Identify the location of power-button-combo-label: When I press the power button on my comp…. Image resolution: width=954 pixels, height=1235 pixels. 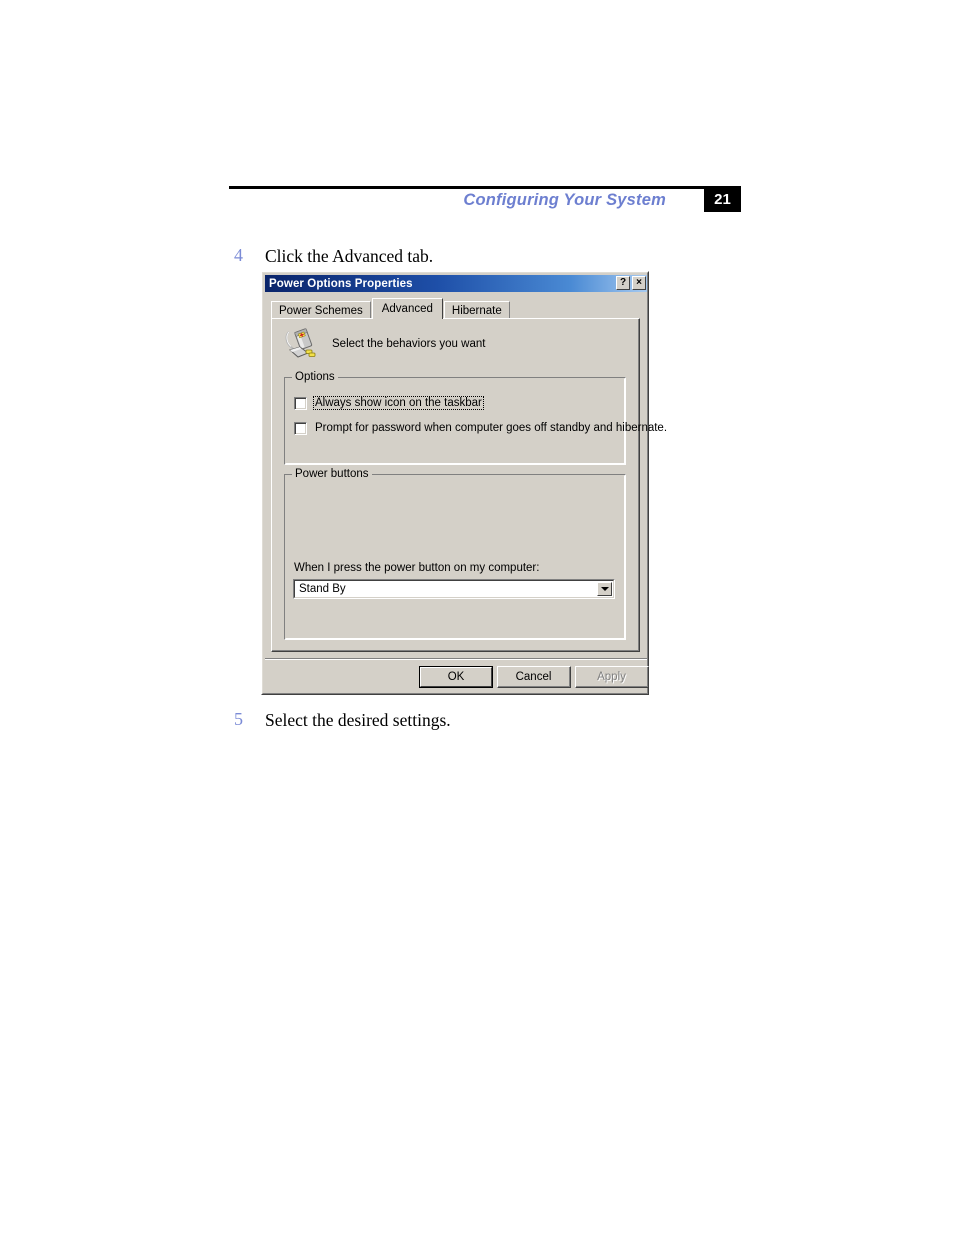
(417, 568).